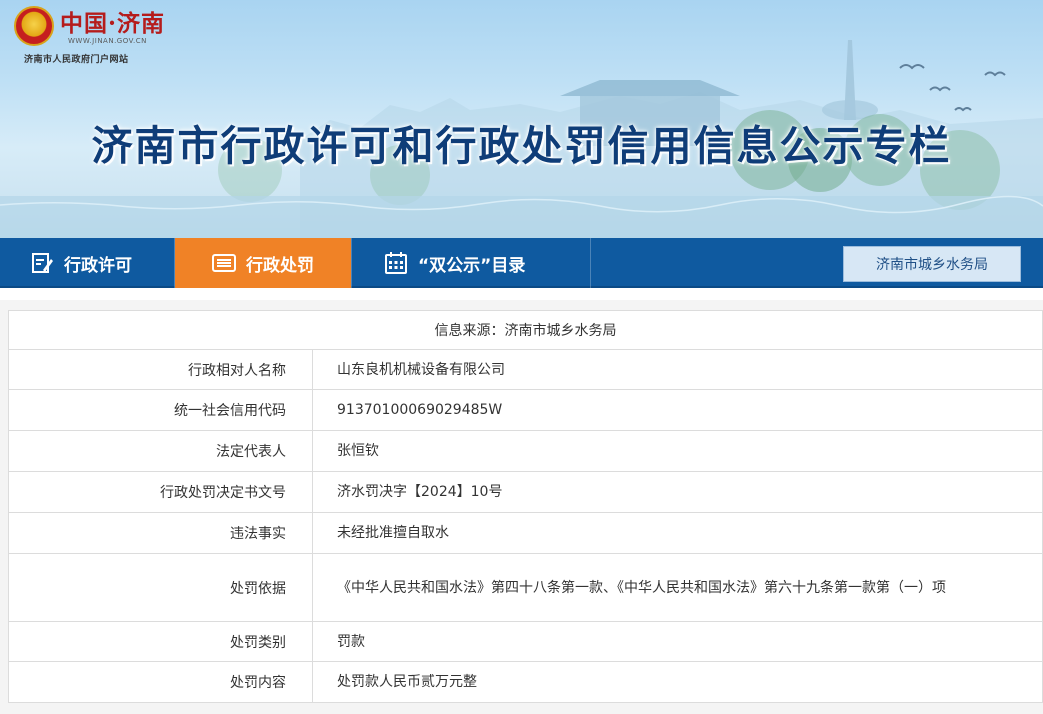 The width and height of the screenshot is (1043, 714). Describe the element at coordinates (677, 641) in the screenshot. I see `field-value: 罚款` at that location.